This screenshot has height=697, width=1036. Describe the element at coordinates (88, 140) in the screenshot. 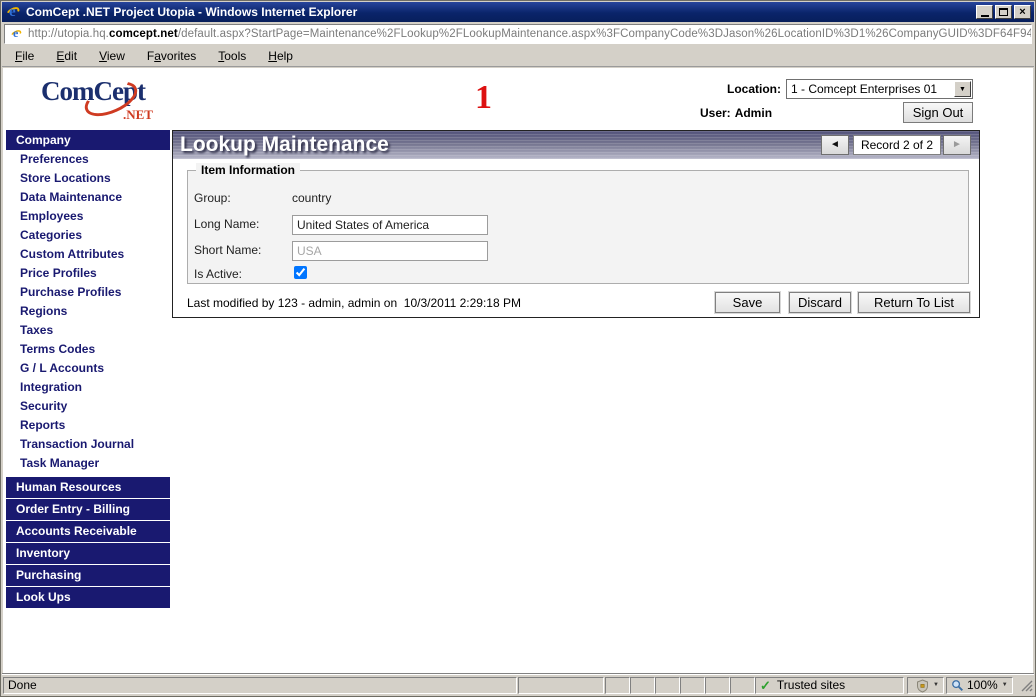

I see `sidebar-section-company: Company` at that location.